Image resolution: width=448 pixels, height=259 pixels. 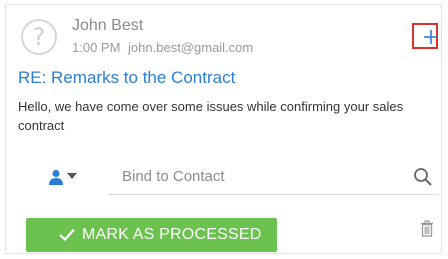 I want to click on sender-name: John Best, so click(x=108, y=25).